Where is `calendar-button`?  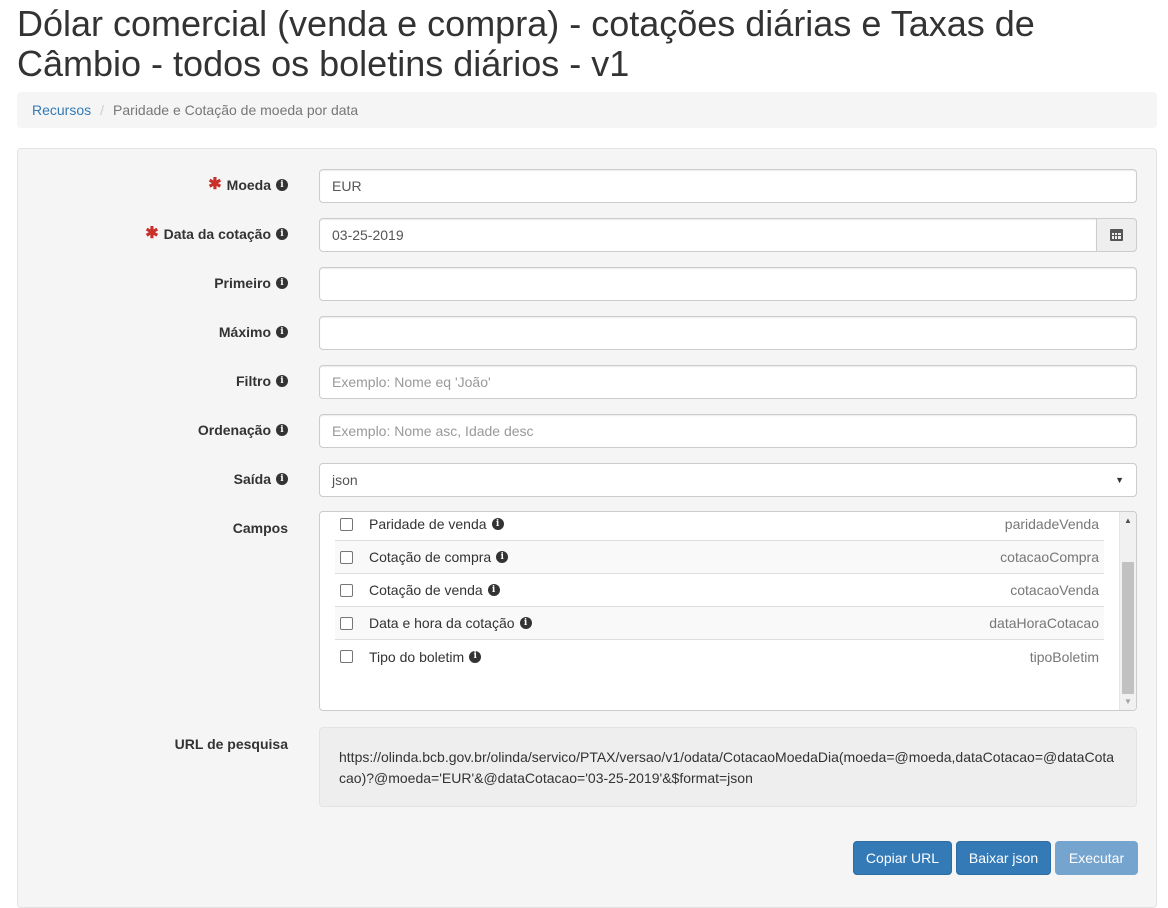 calendar-button is located at coordinates (1116, 235).